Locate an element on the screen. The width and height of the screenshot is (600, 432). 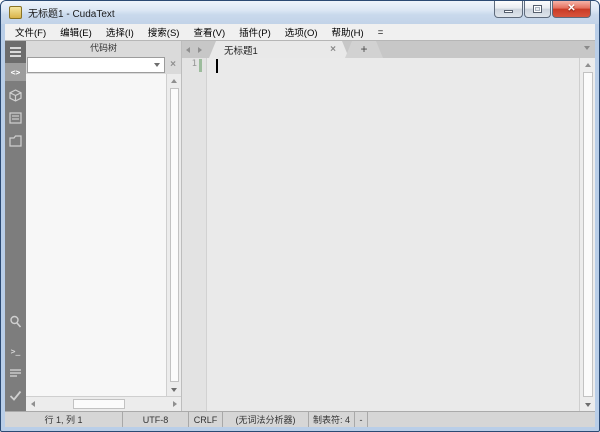
status-encoding: UTF-8 is located at coordinates (156, 419).